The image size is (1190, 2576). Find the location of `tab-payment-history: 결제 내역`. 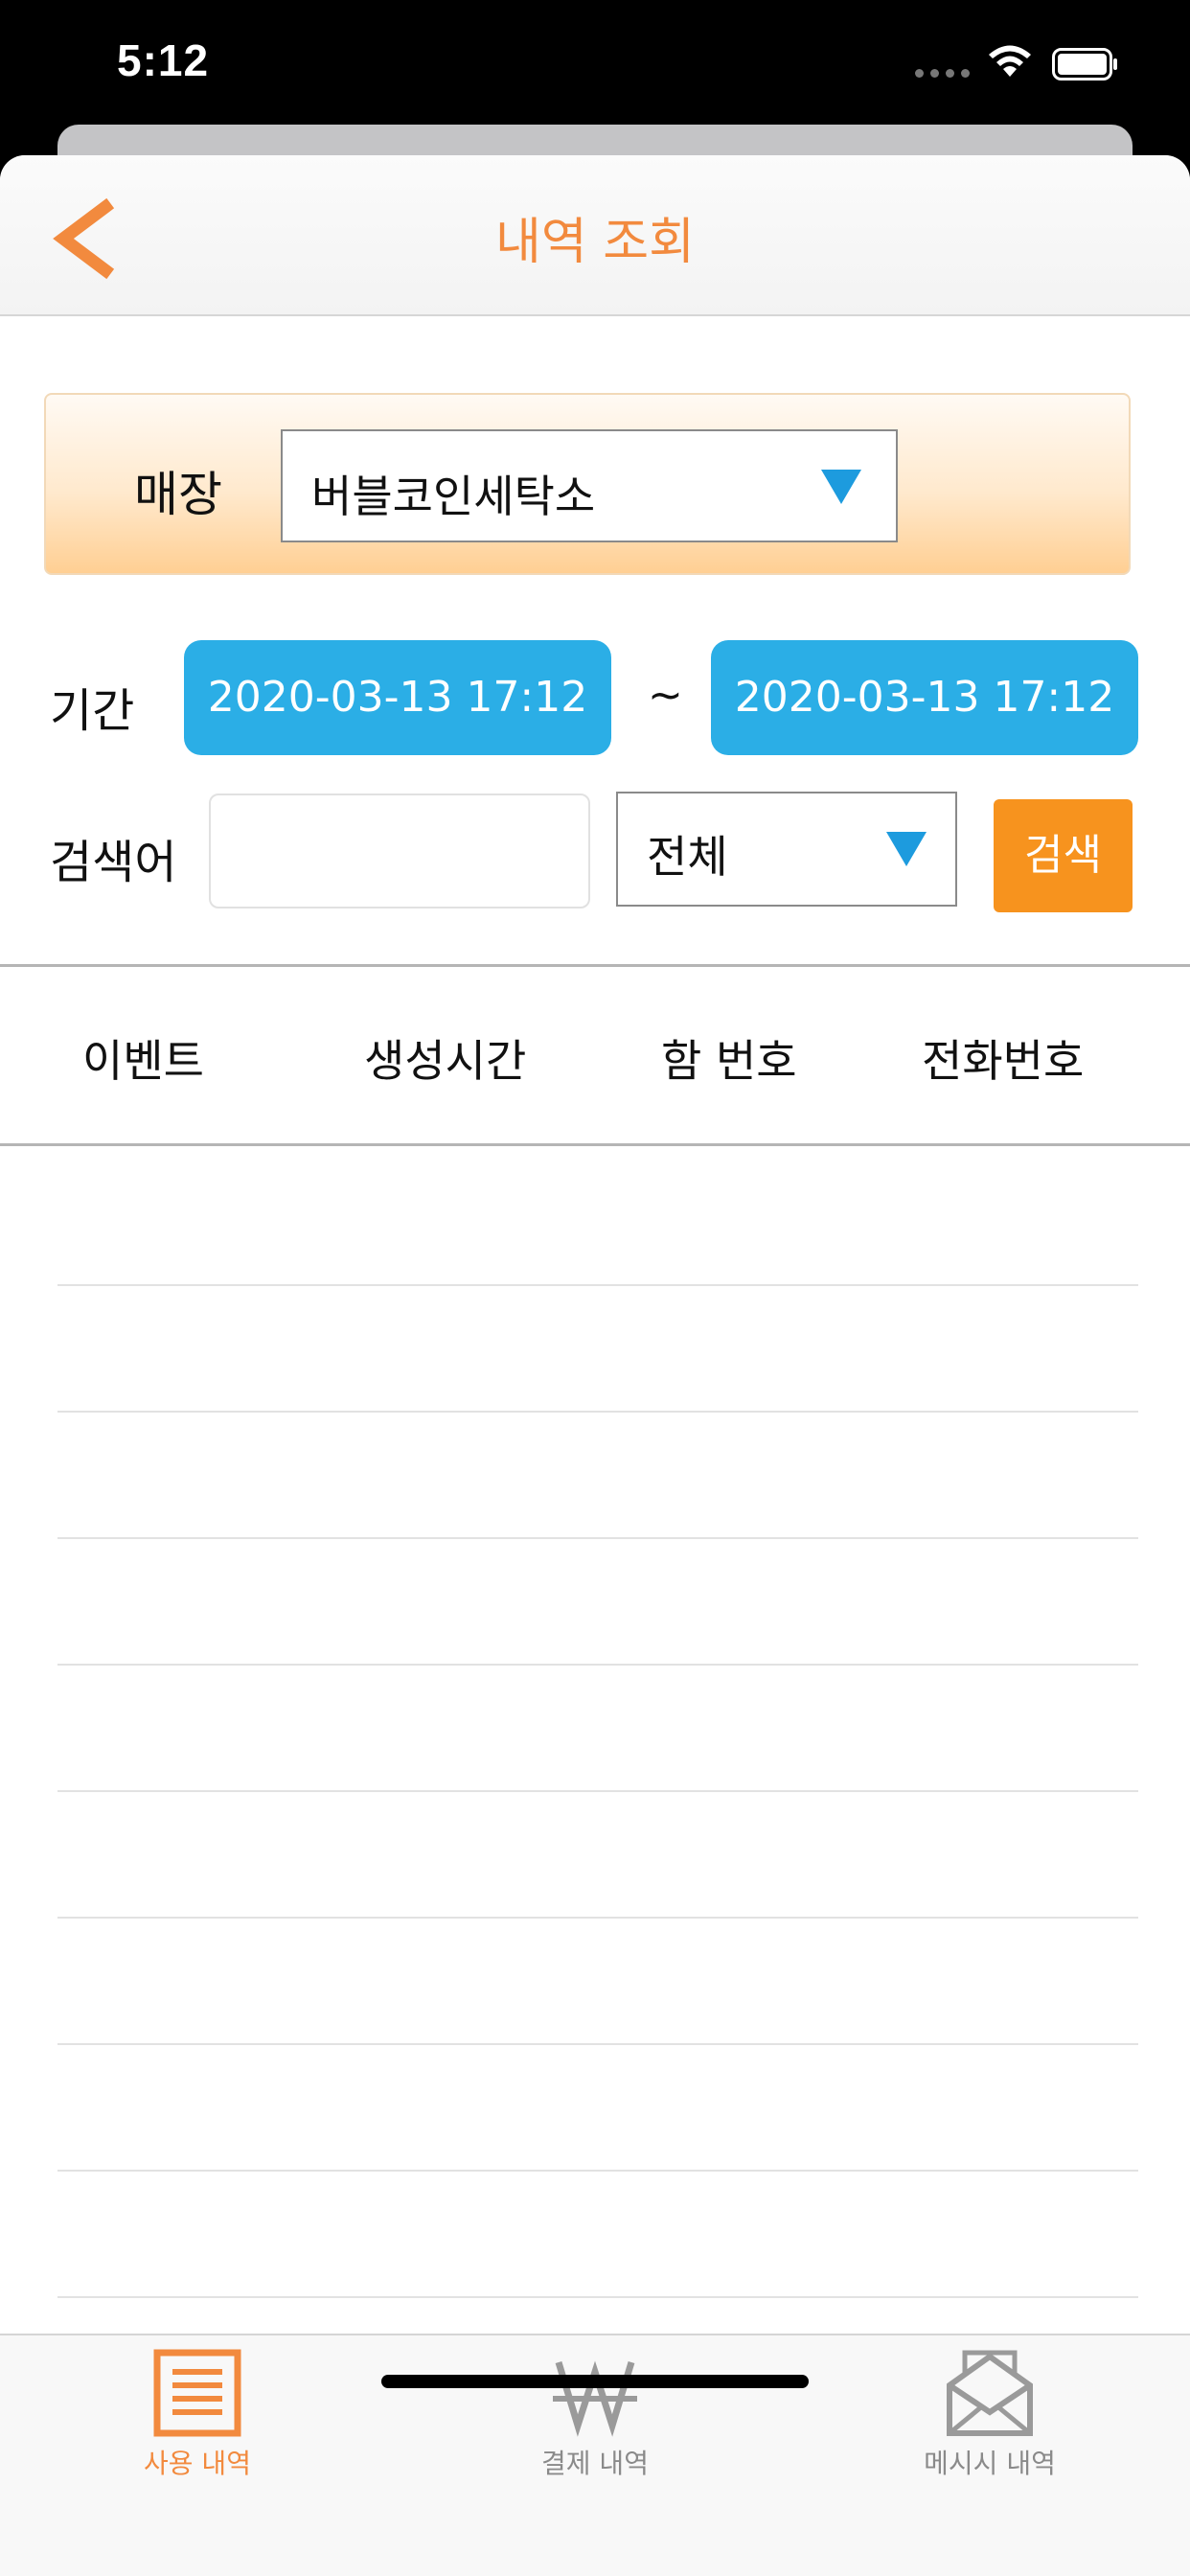

tab-payment-history: 결제 내역 is located at coordinates (595, 2412).